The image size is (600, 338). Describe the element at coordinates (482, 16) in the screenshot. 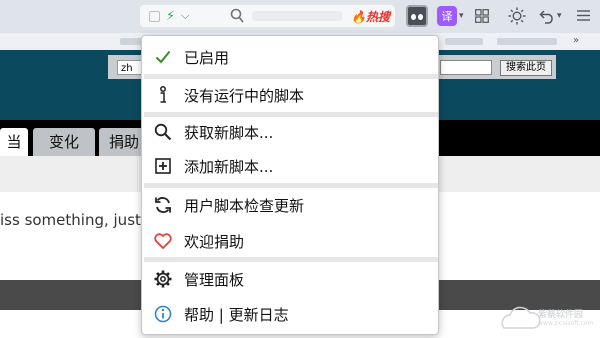

I see `apps-icon` at that location.